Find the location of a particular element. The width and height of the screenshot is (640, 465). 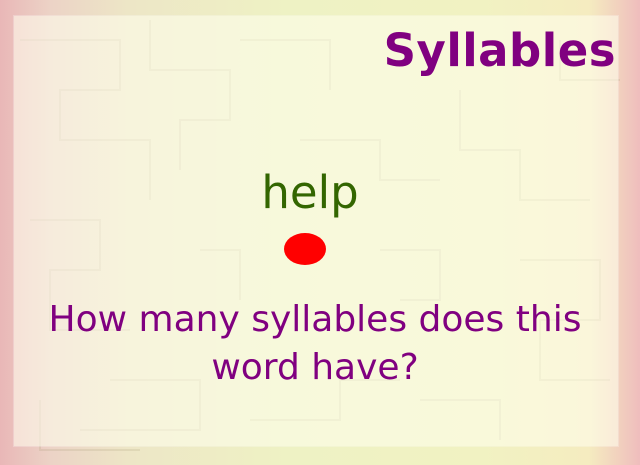

slide-title: Syllables is located at coordinates (499, 50).